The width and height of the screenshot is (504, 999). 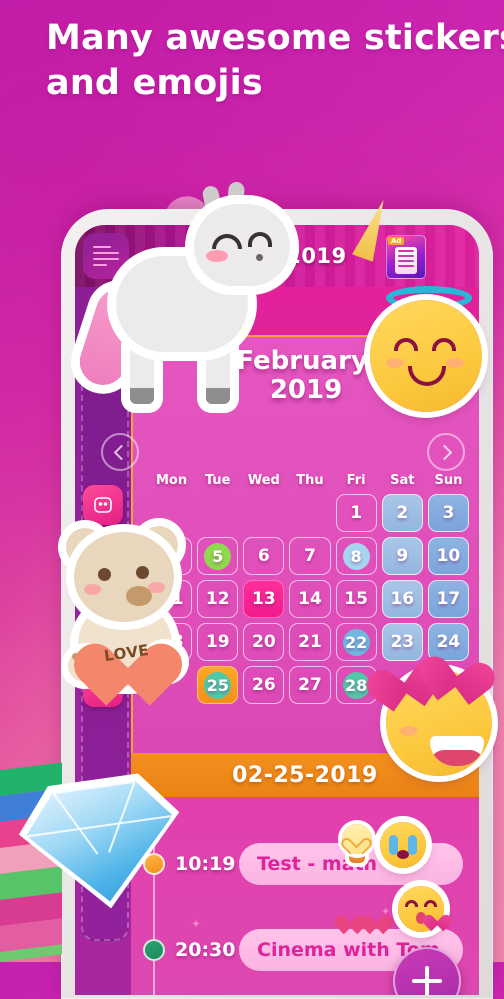 I want to click on crying-face, so click(x=403, y=845).